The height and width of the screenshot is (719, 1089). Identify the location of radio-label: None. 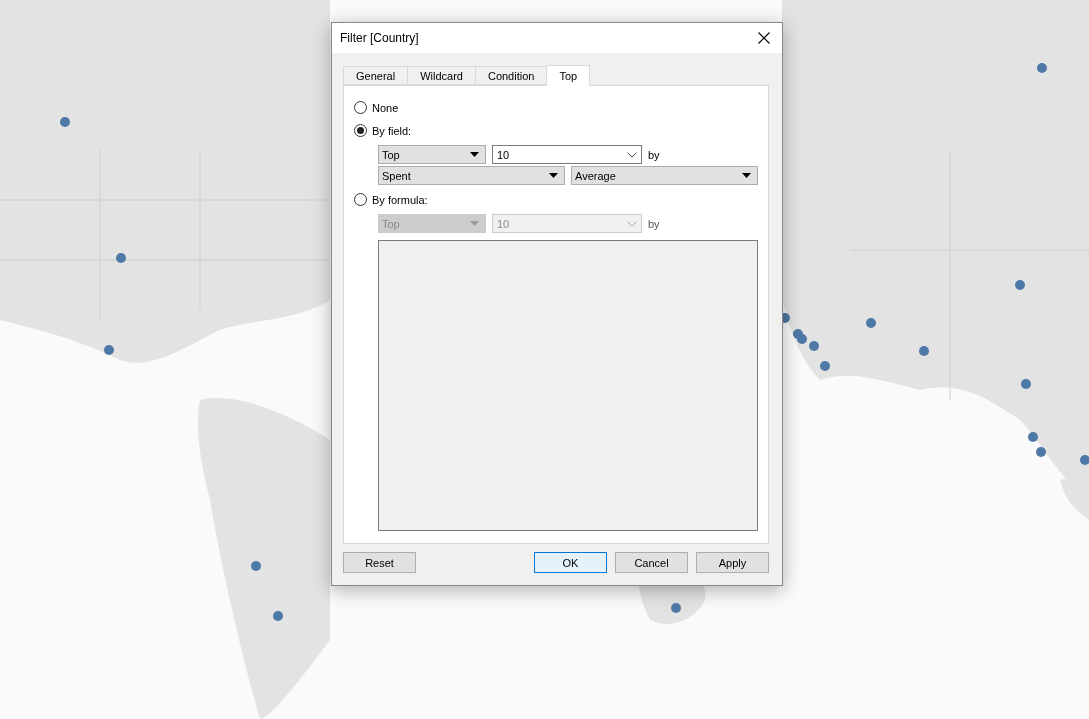
(385, 107).